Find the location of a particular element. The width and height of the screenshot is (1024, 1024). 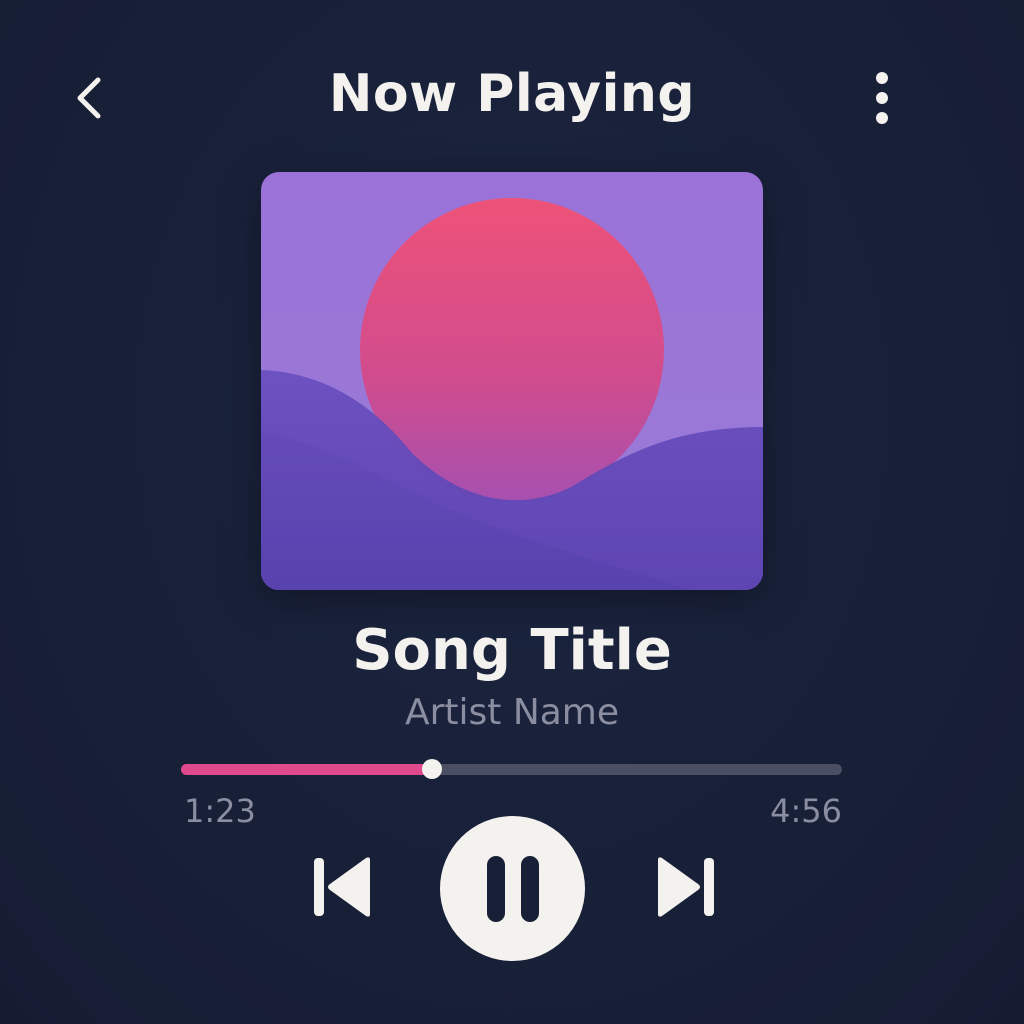

play-pause-button is located at coordinates (512, 888).